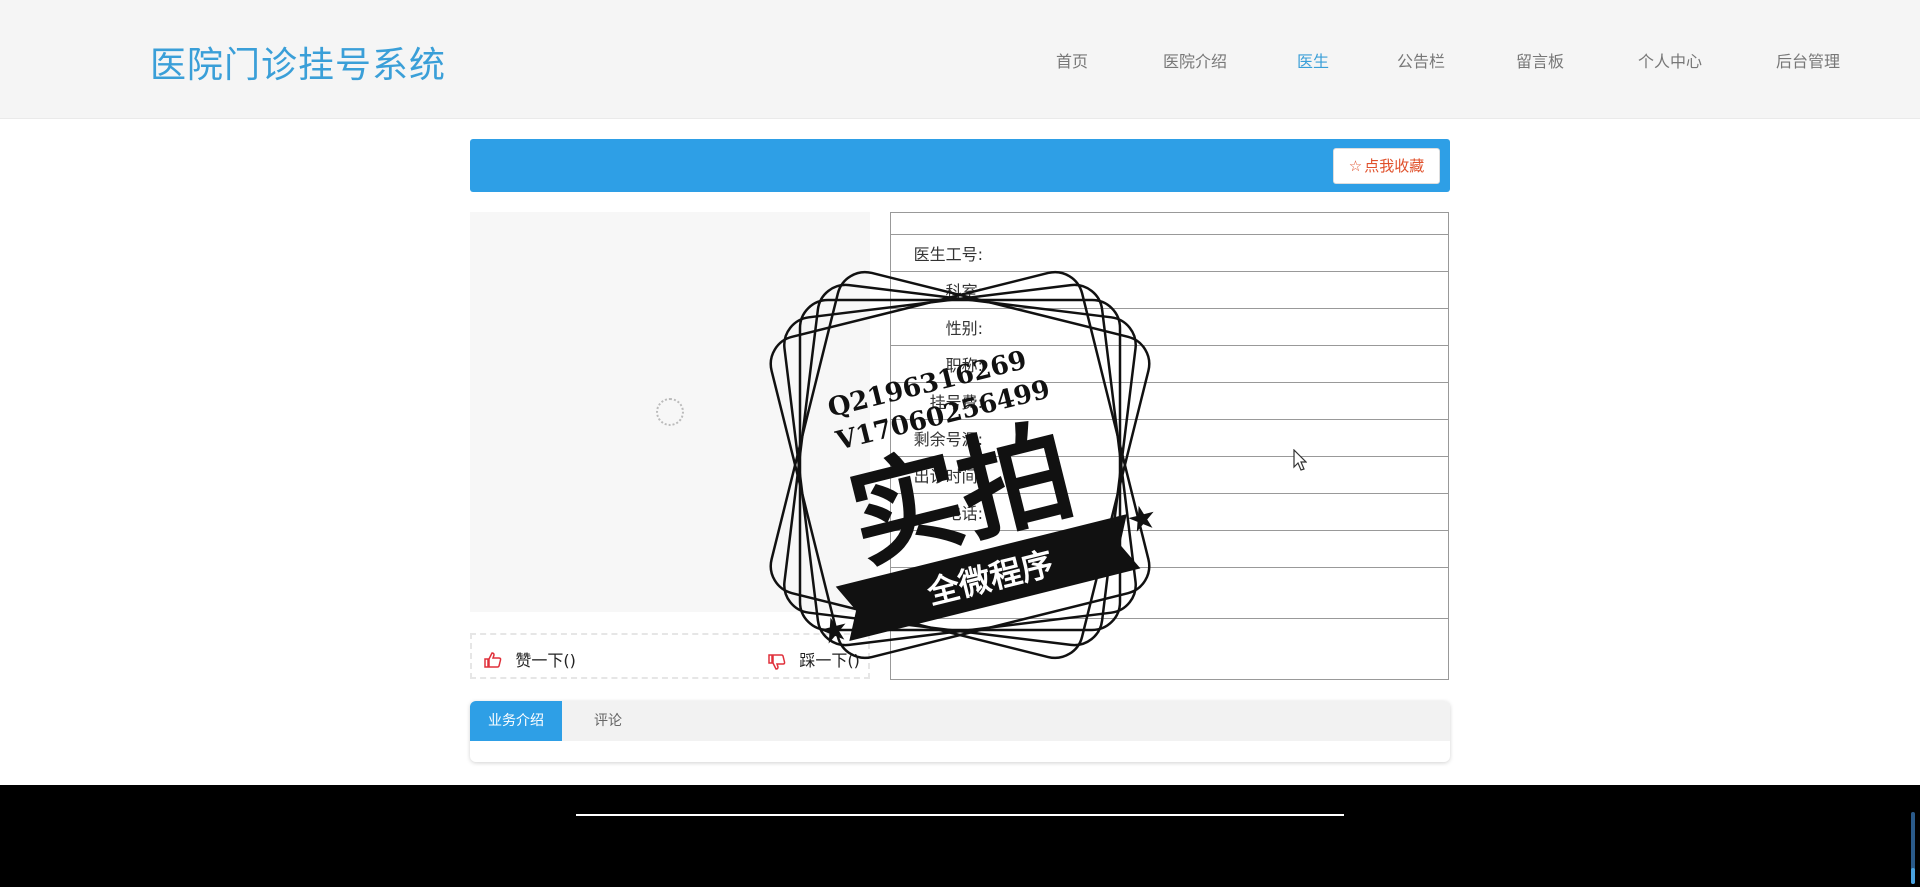 The width and height of the screenshot is (1920, 888). Describe the element at coordinates (516, 721) in the screenshot. I see `tab-business-intro: 业务介绍` at that location.